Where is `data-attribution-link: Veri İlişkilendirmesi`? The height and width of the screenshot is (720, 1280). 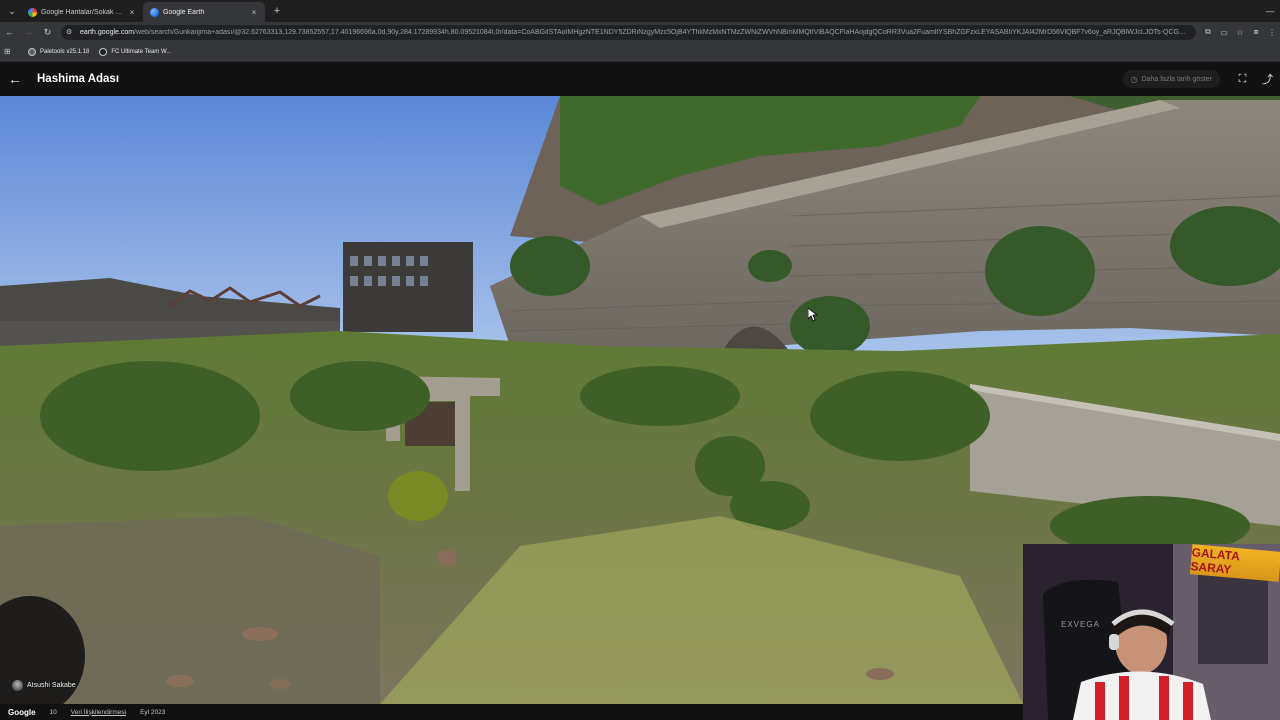
data-attribution-link: Veri İlişkilendirmesi is located at coordinates (98, 712).